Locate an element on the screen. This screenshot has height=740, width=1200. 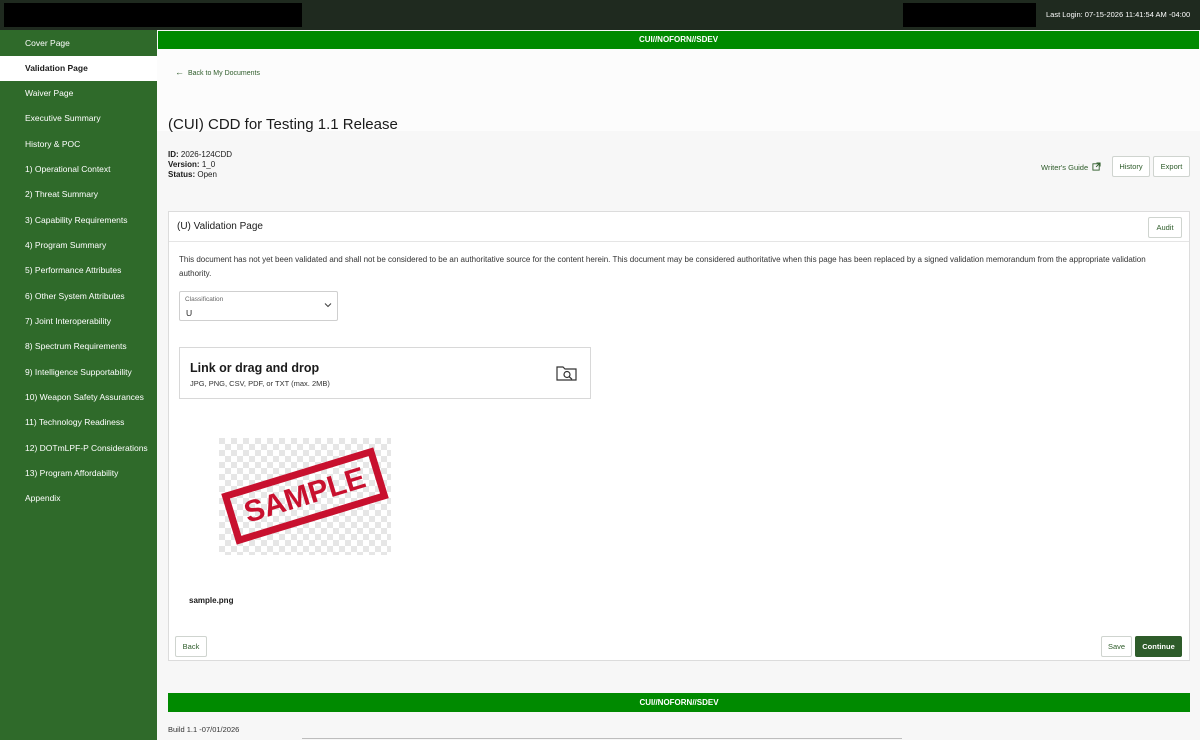
build-info: Build 1.1 -07/01/2026 is located at coordinates (204, 729).